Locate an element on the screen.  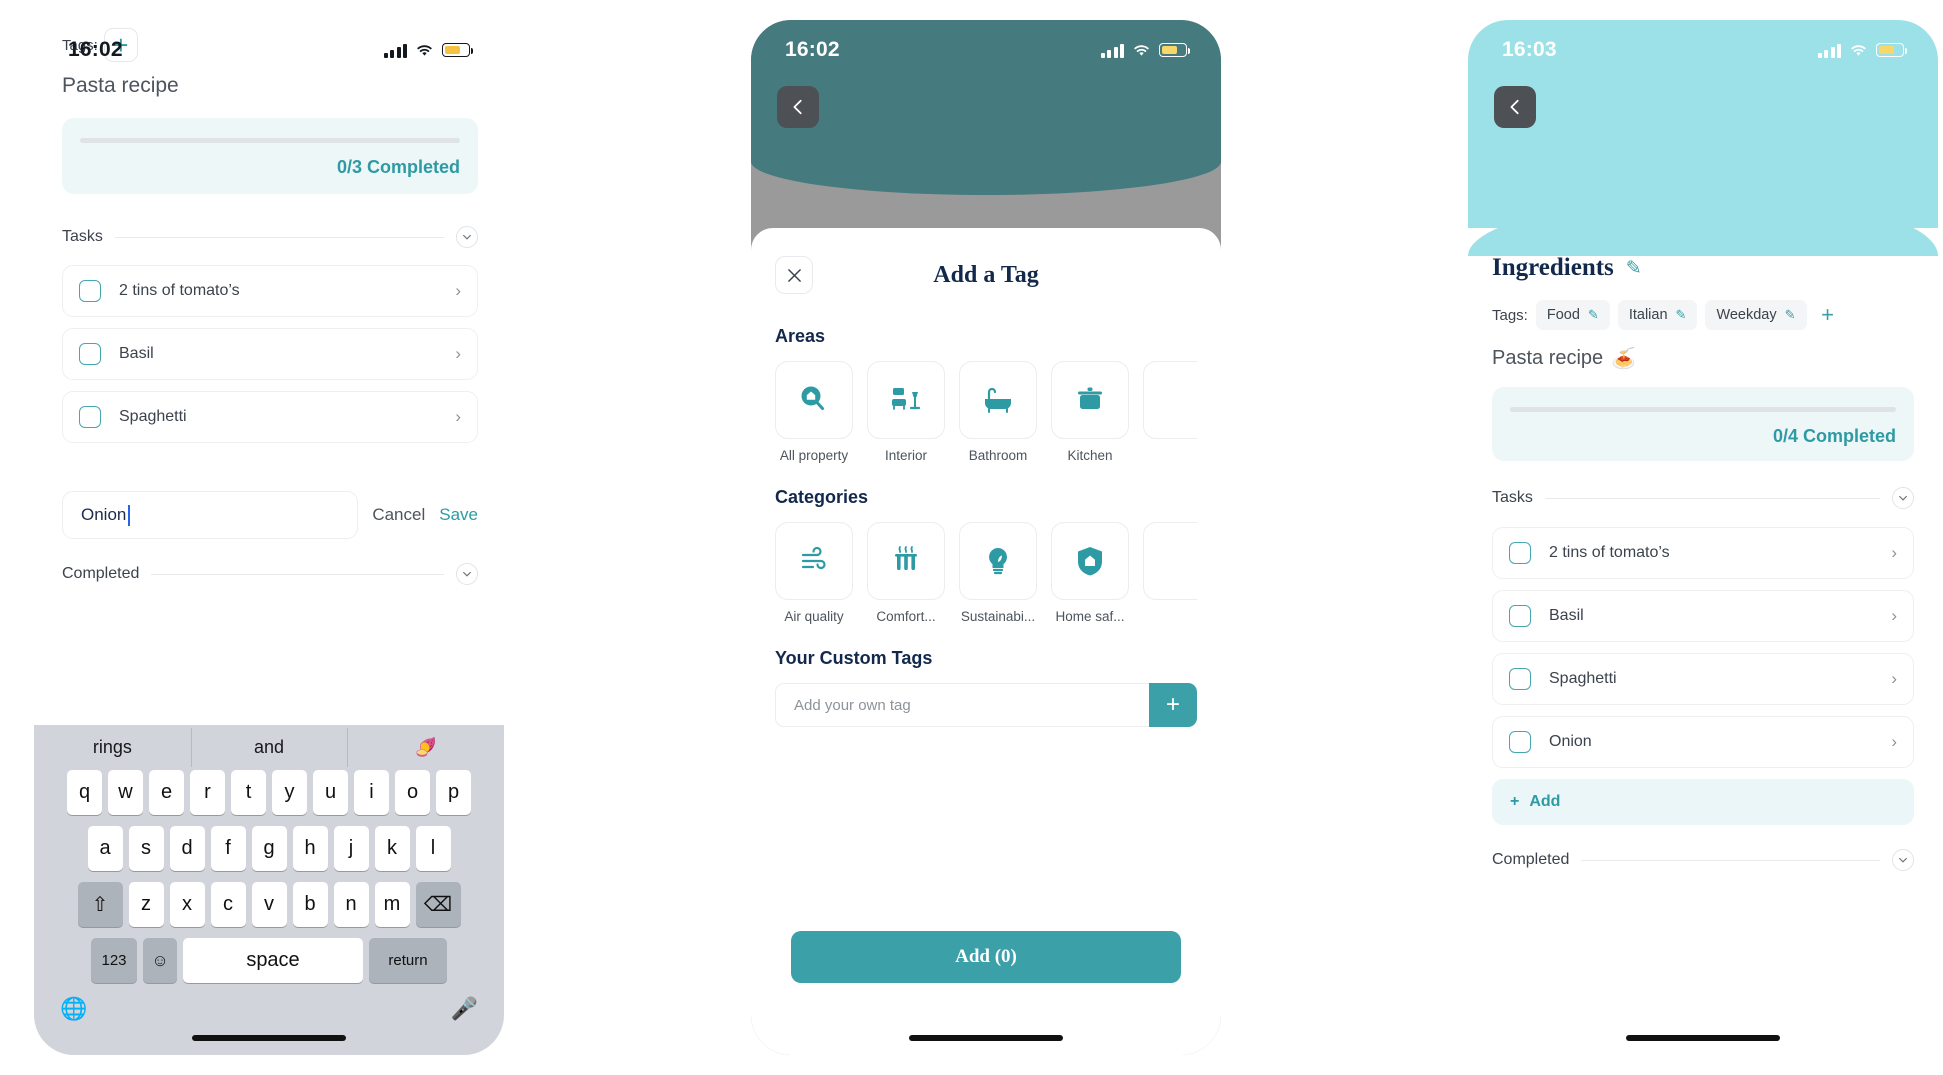
return-key: return is located at coordinates (408, 960).